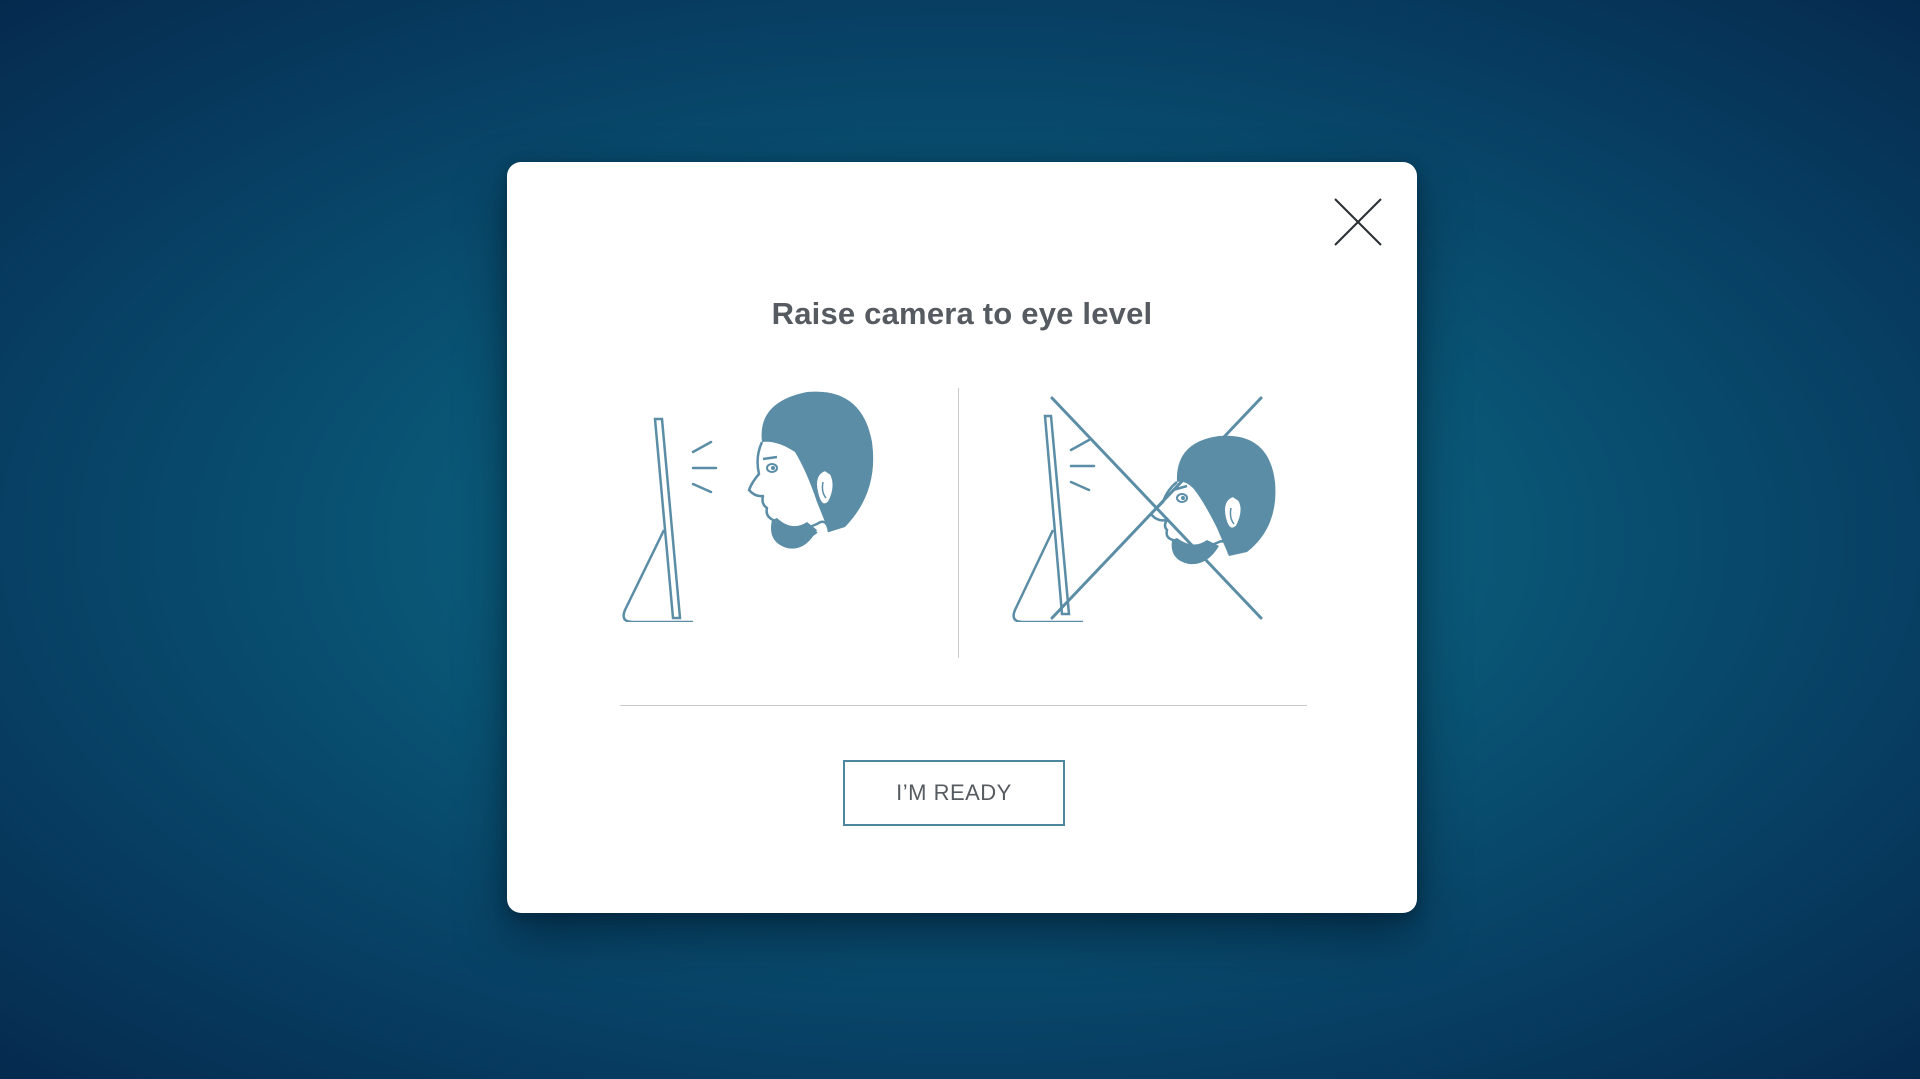 This screenshot has width=1920, height=1079. I want to click on incorrect-posture-illustration, so click(1144, 509).